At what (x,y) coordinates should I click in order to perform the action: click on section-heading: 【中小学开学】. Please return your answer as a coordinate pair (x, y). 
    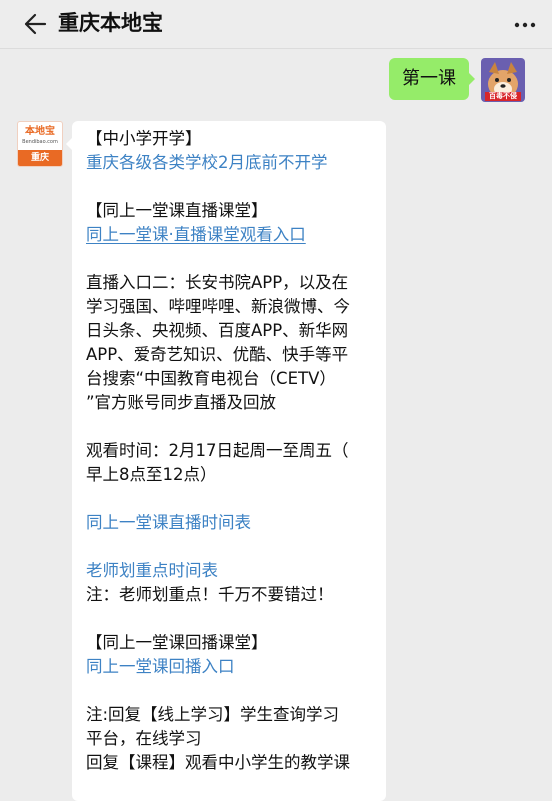
    Looking at the image, I should click on (144, 138).